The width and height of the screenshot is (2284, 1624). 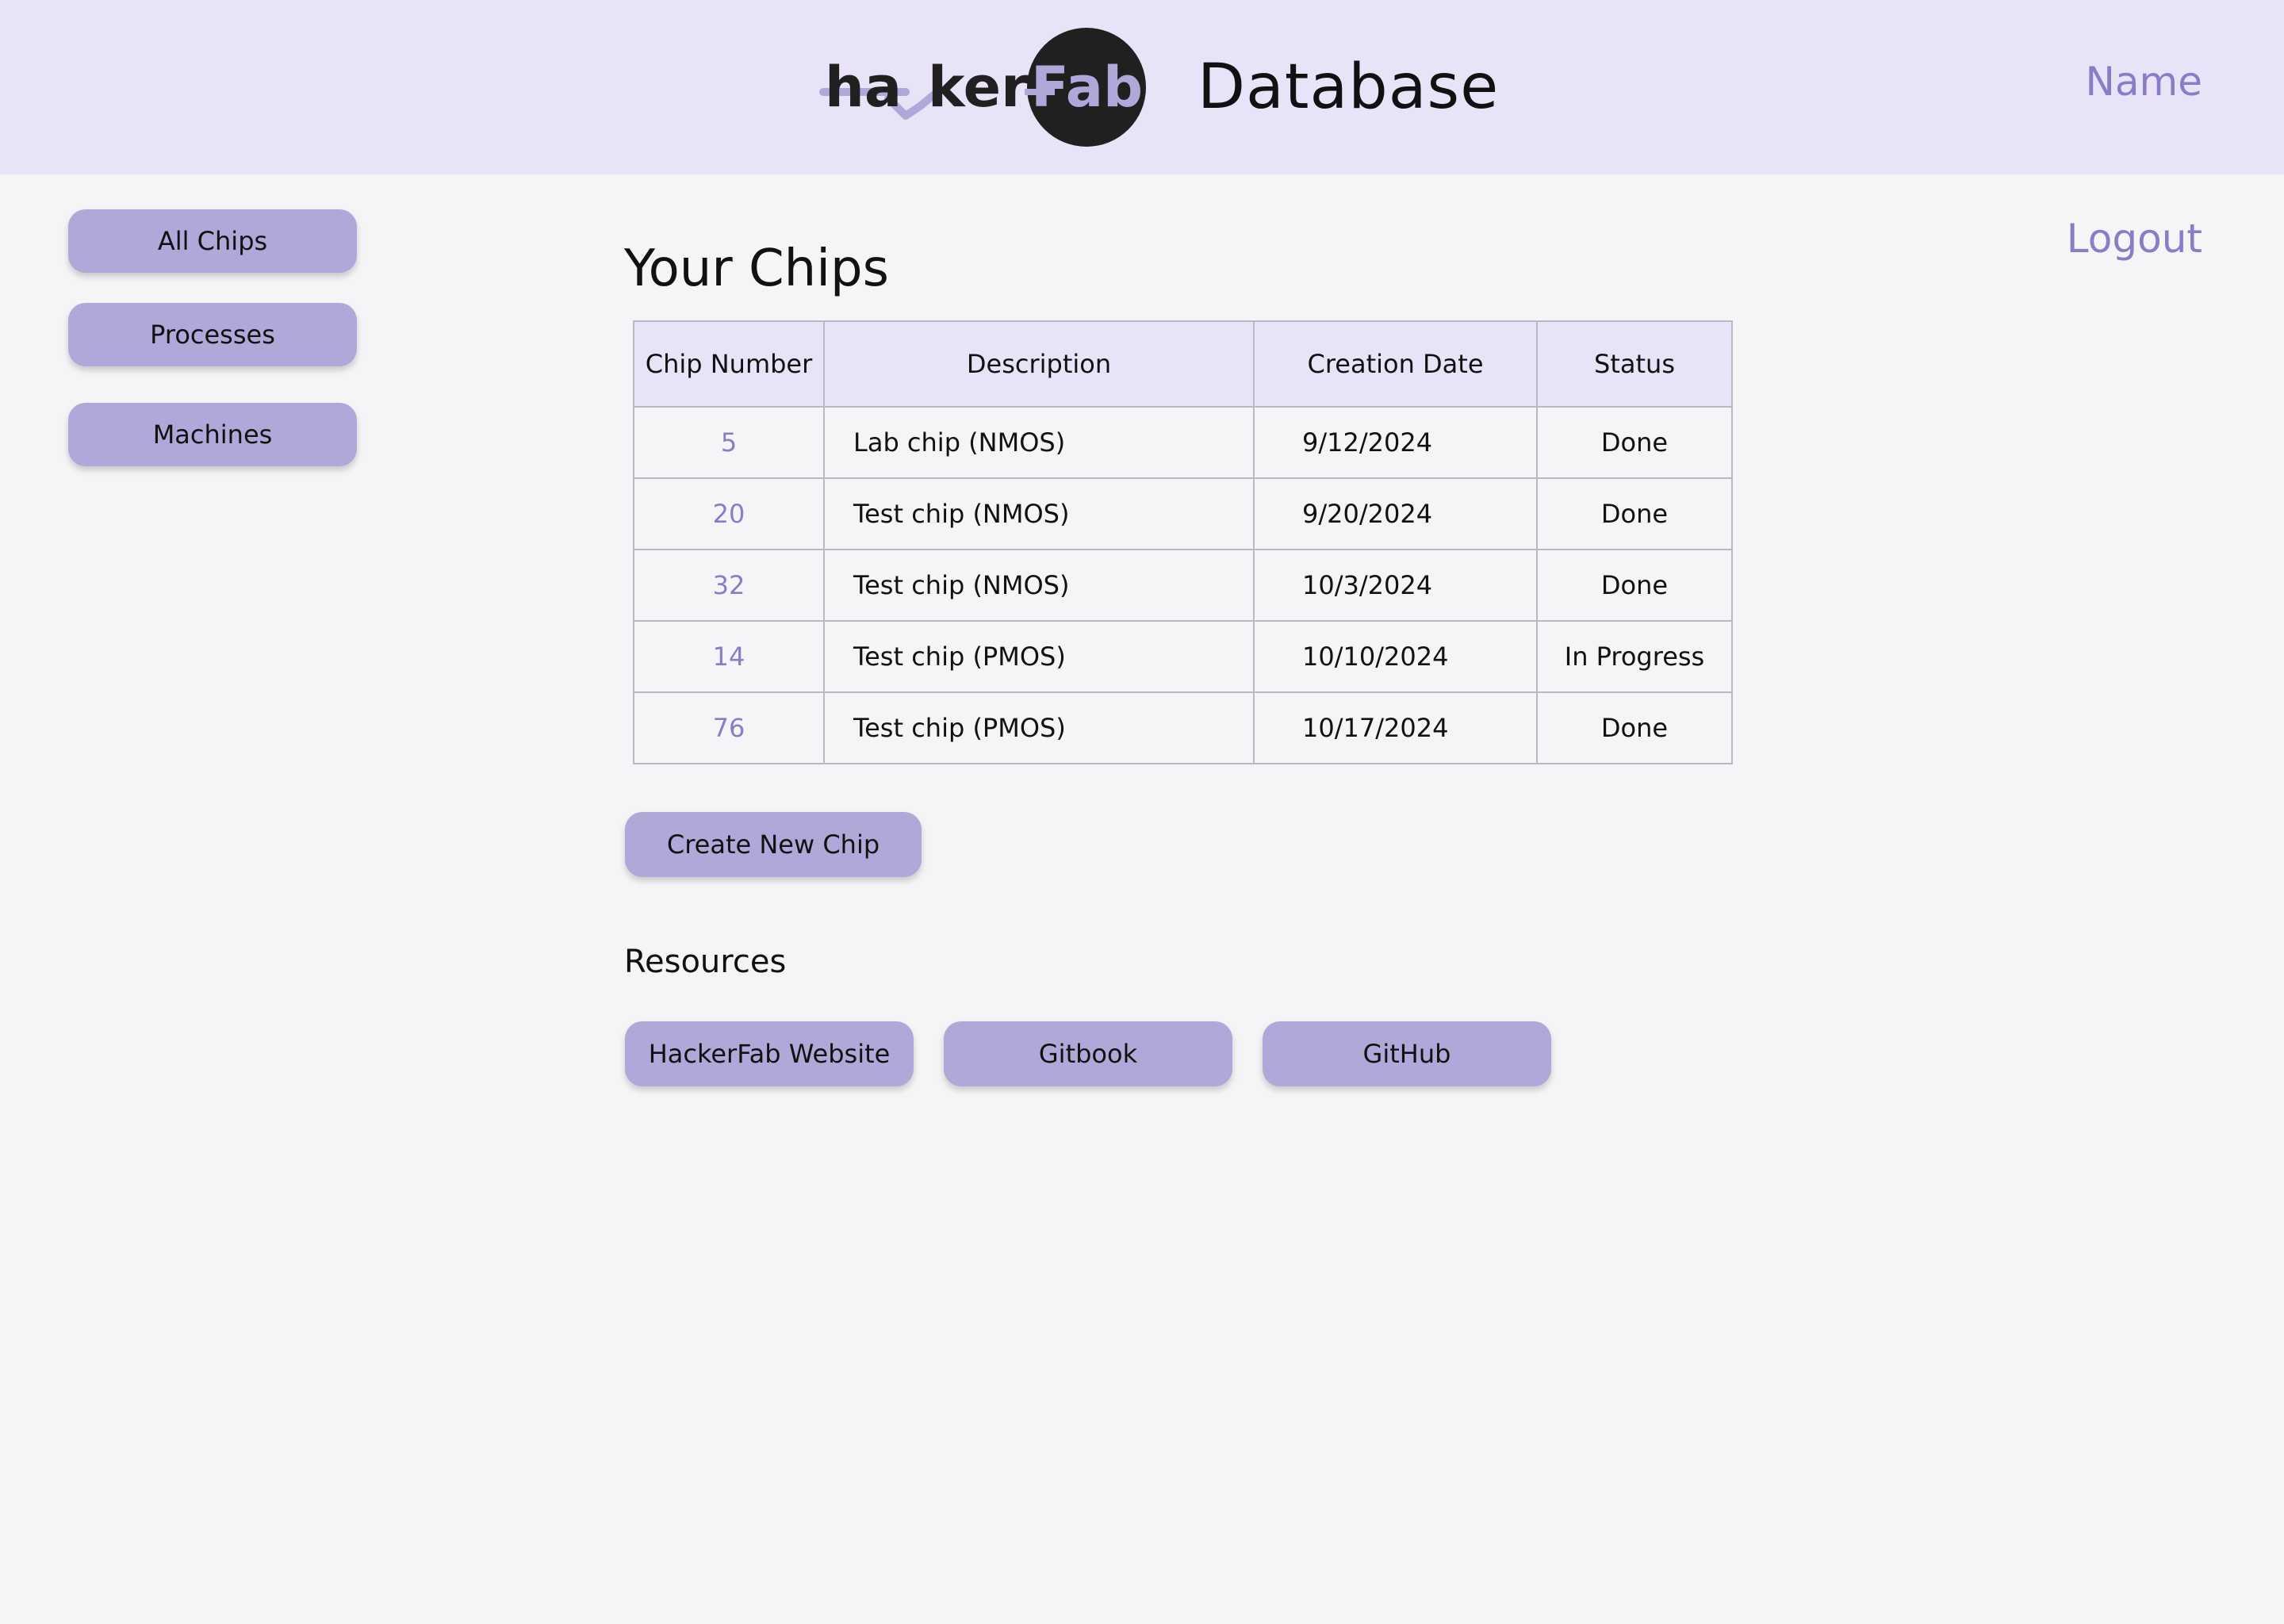 I want to click on chip-creation-date: 10/10/2024, so click(x=1395, y=656).